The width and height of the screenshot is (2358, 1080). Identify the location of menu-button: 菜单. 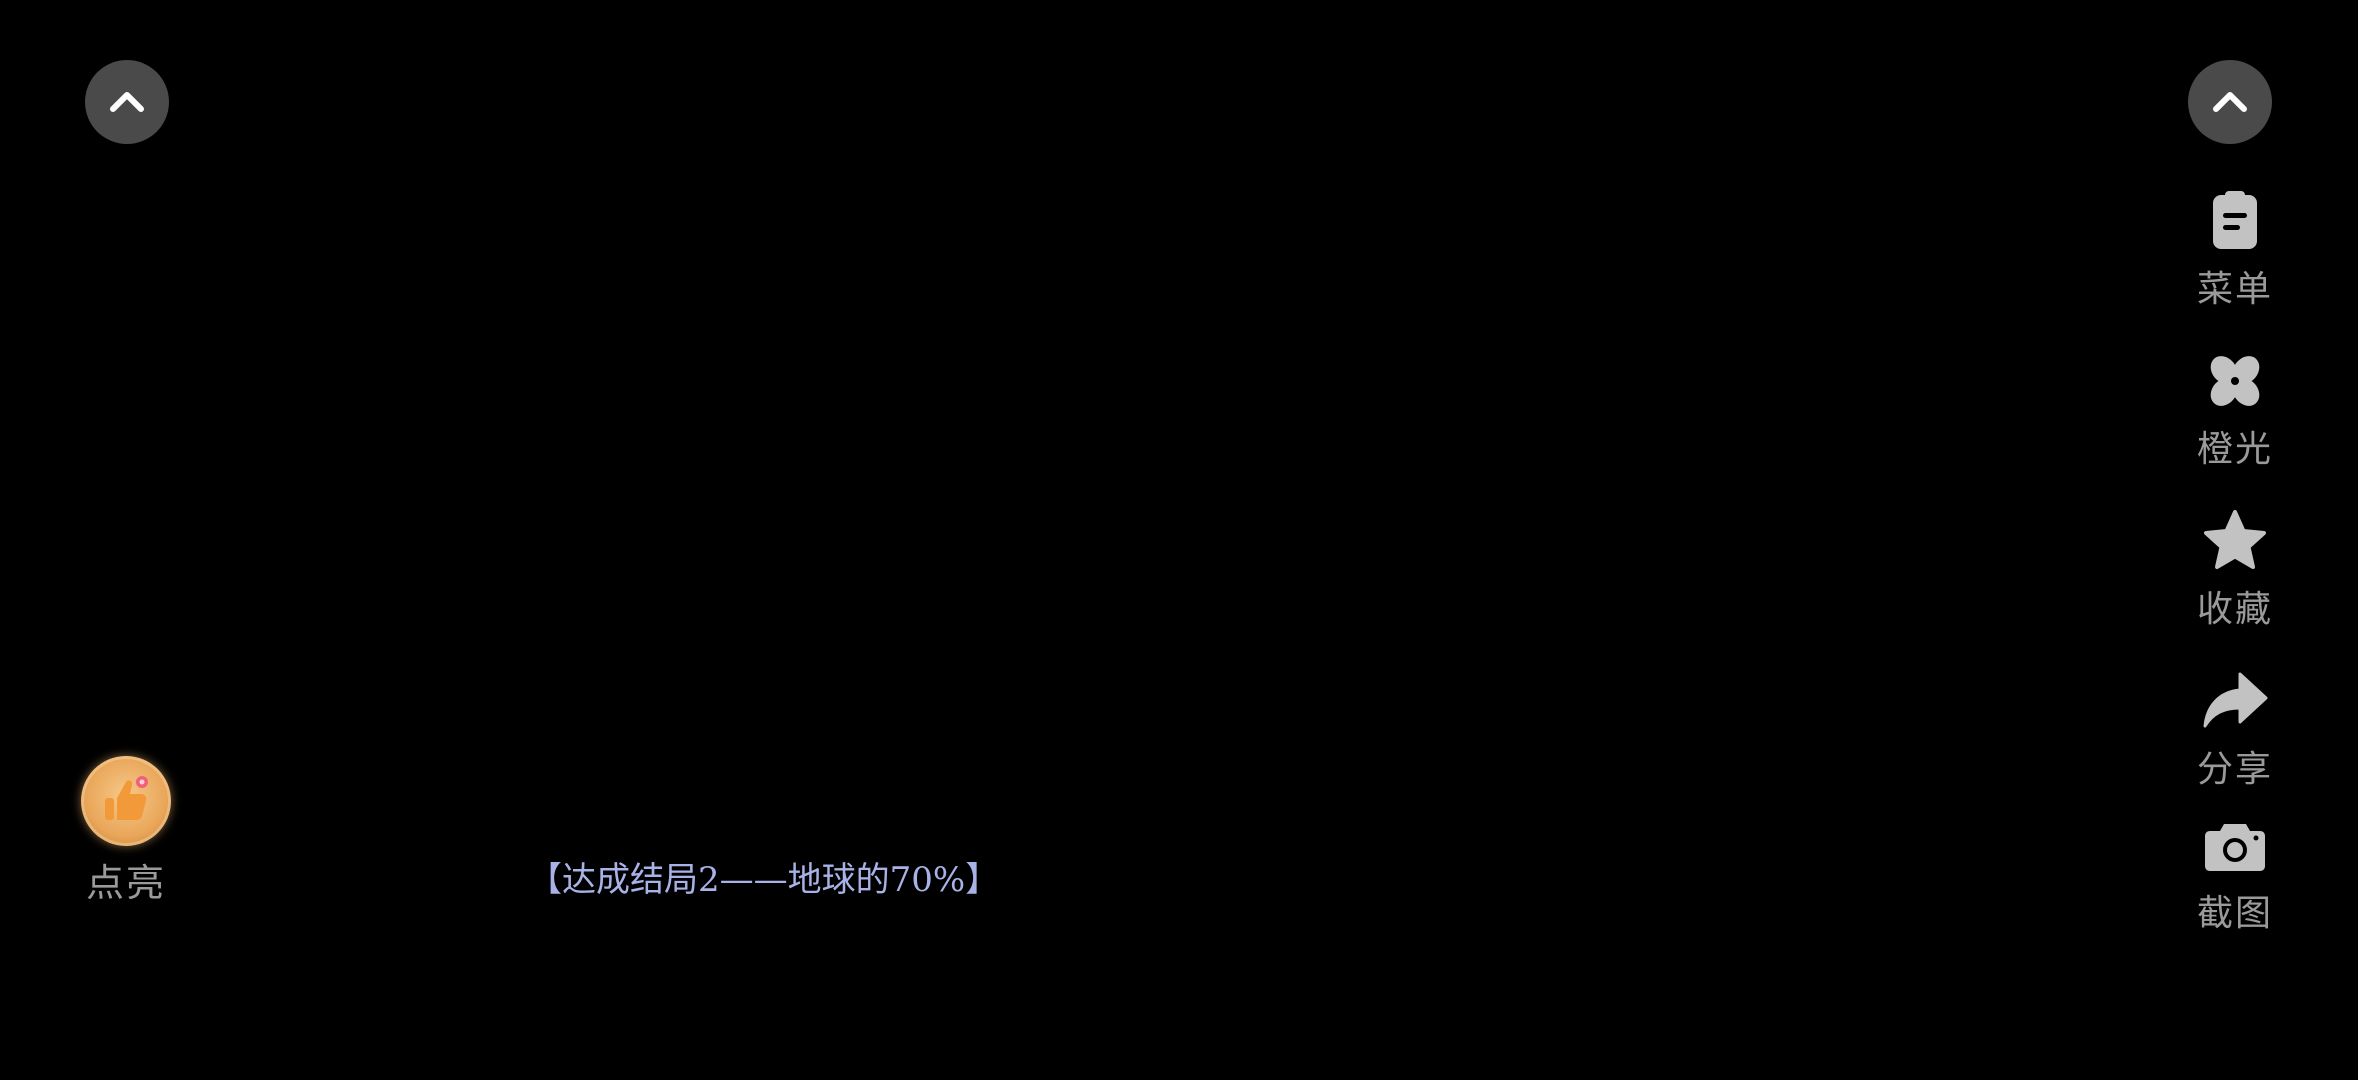
(2235, 266).